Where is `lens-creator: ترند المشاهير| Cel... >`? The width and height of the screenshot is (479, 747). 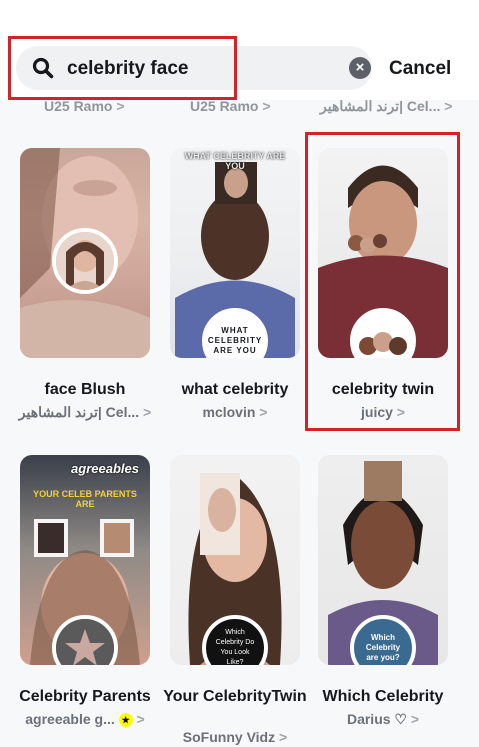 lens-creator: ترند المشاهير| Cel... > is located at coordinates (85, 412).